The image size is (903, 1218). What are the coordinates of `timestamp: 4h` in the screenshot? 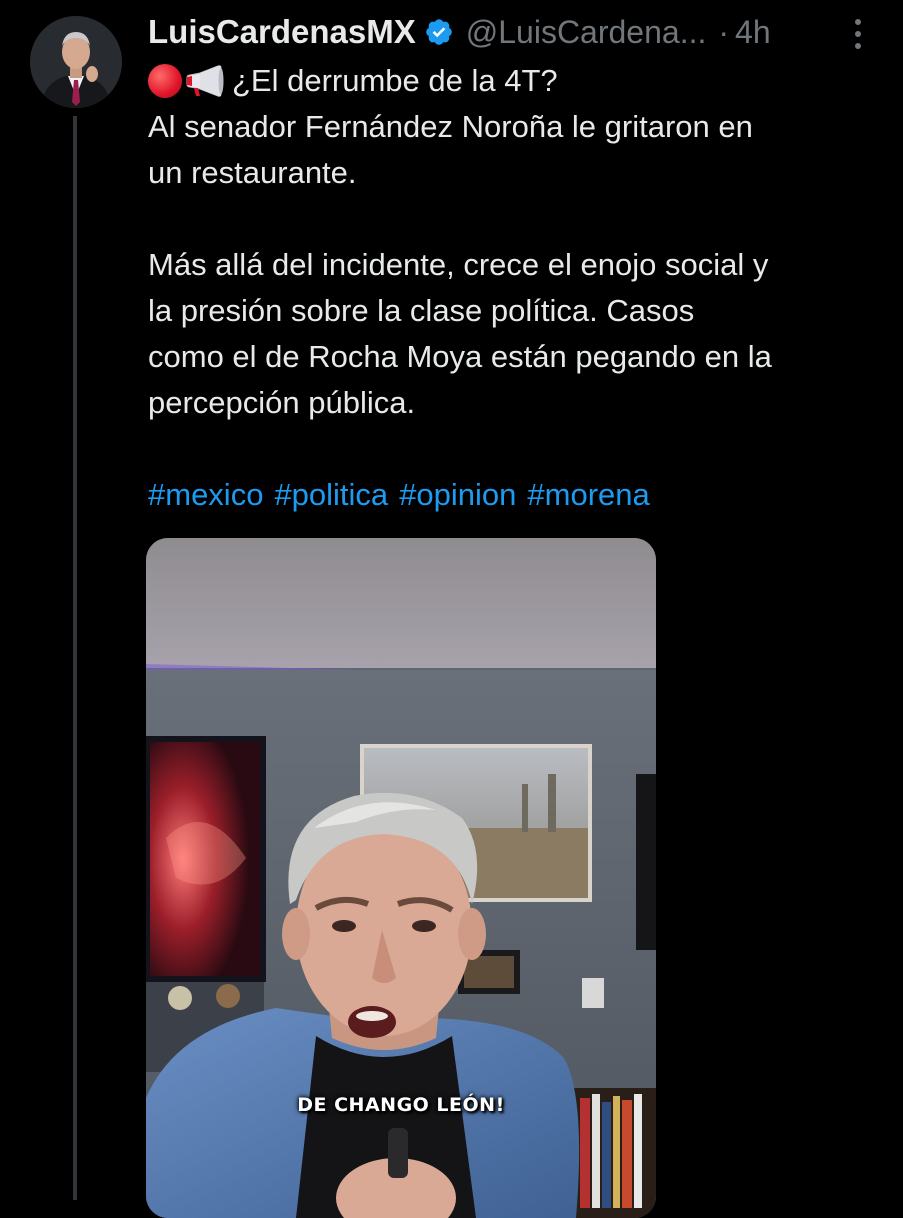 It's located at (753, 32).